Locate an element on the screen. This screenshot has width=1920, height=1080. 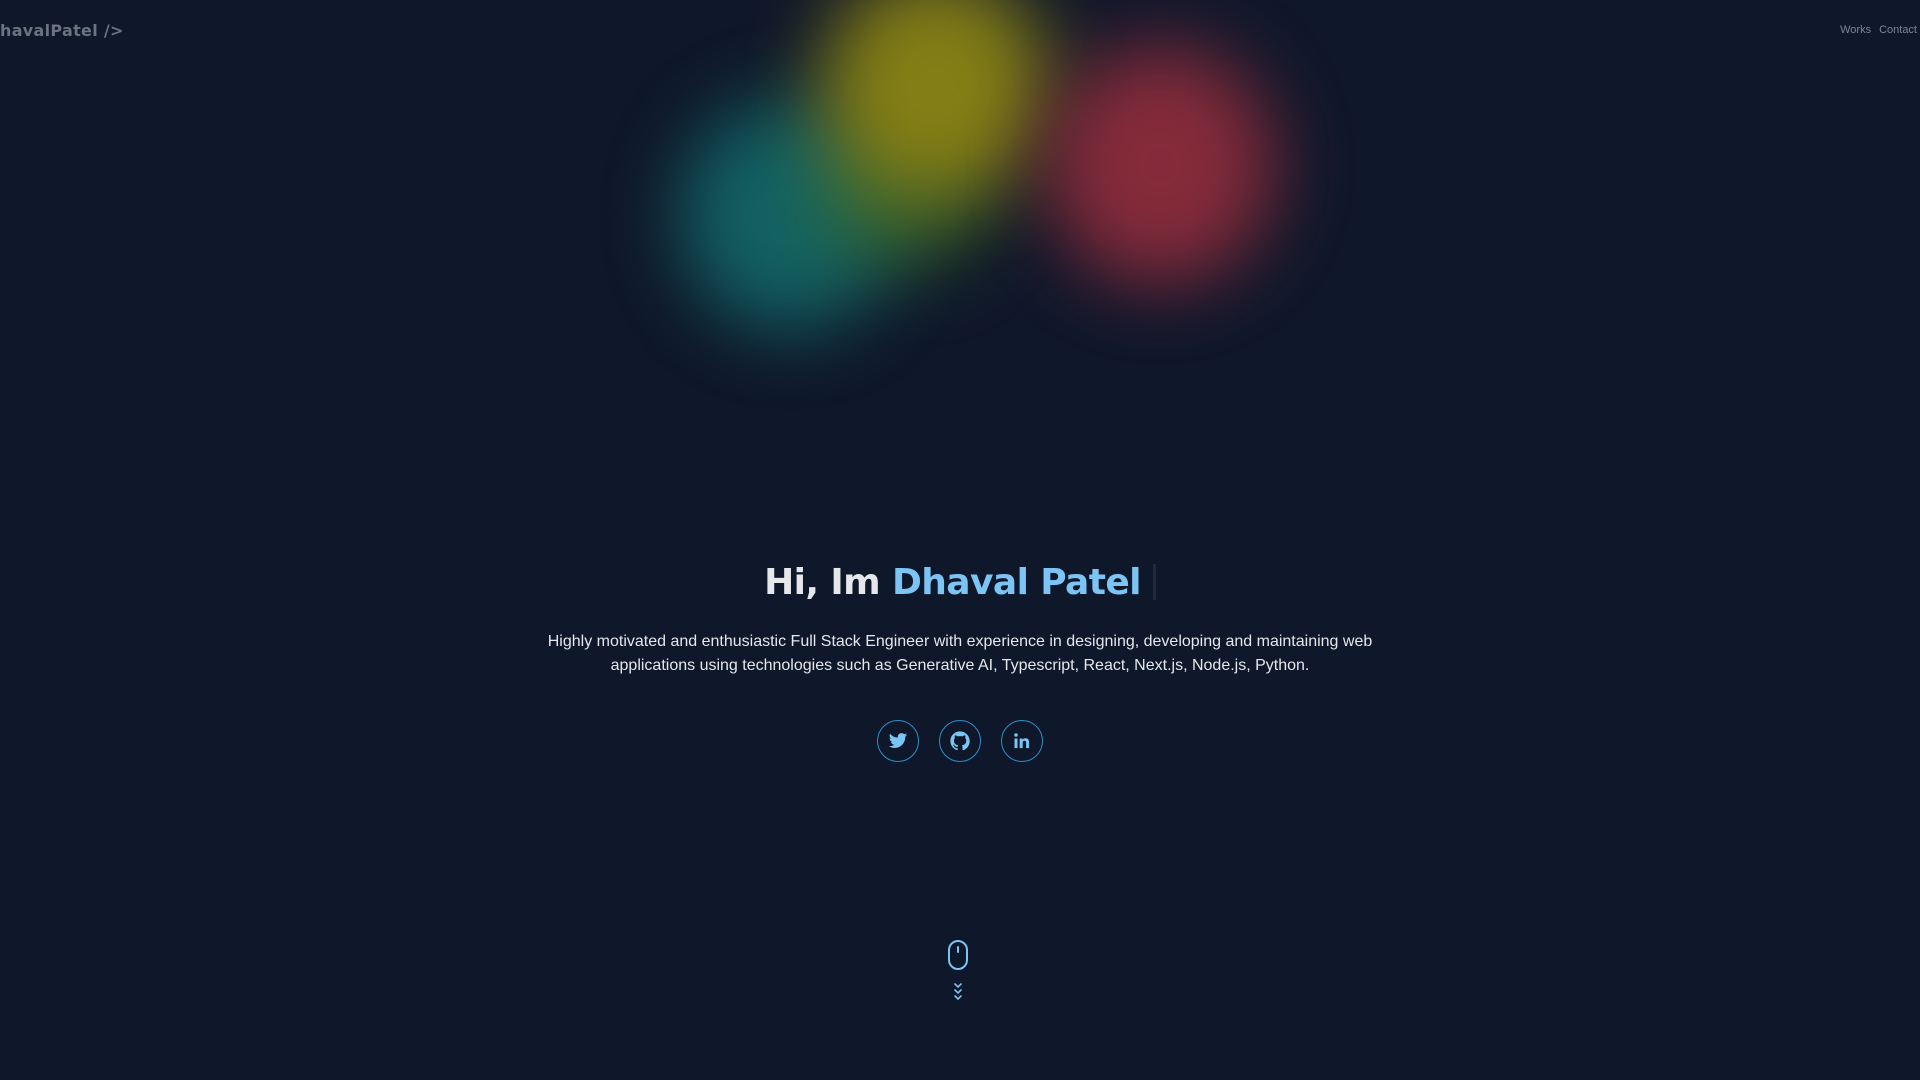
hero-headline: Hi, Im Dhaval Patel is located at coordinates (960, 583).